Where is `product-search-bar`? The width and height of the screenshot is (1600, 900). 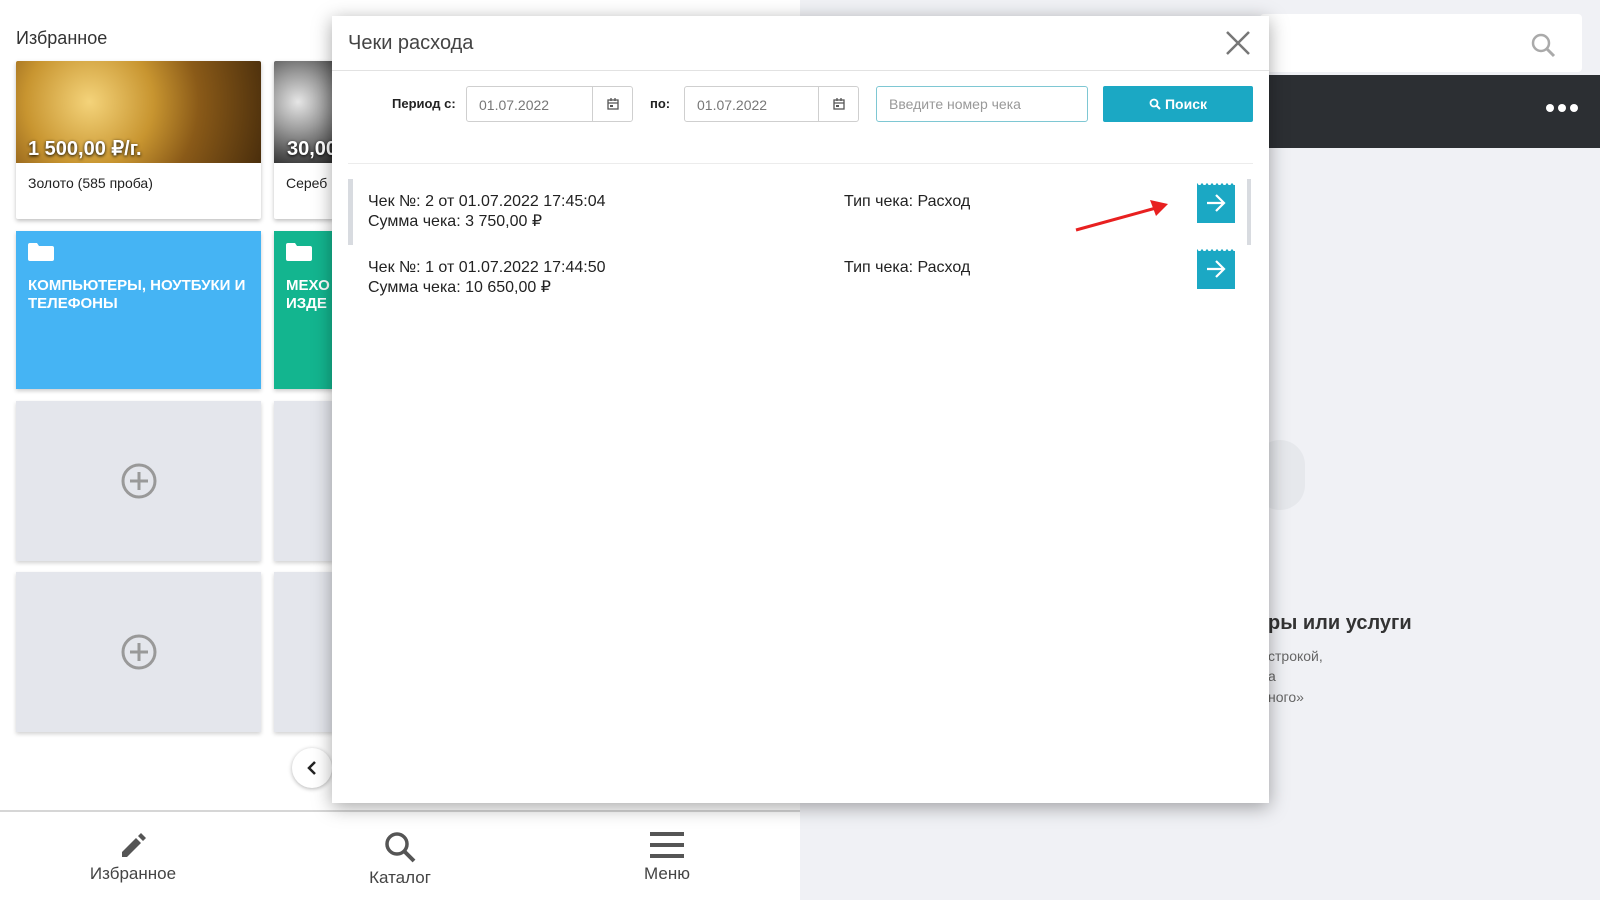 product-search-bar is located at coordinates (1421, 43).